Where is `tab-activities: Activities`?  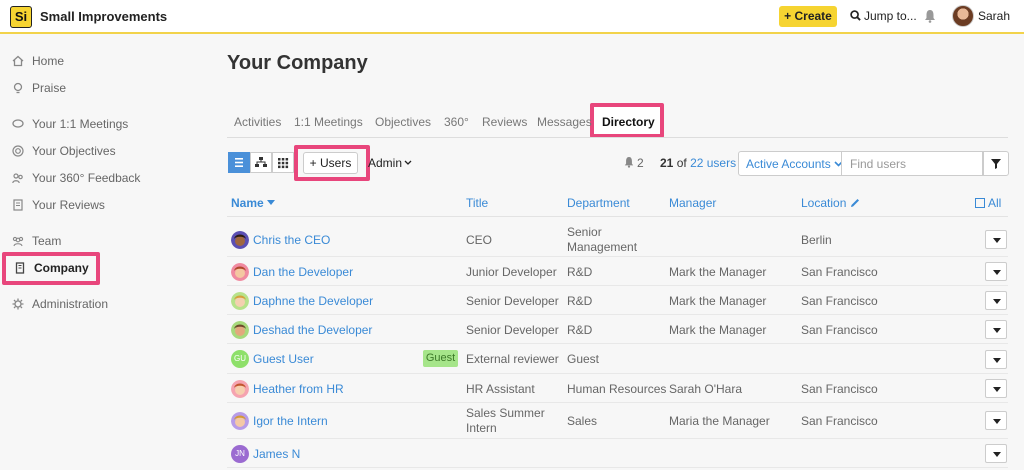
tab-activities: Activities is located at coordinates (257, 122).